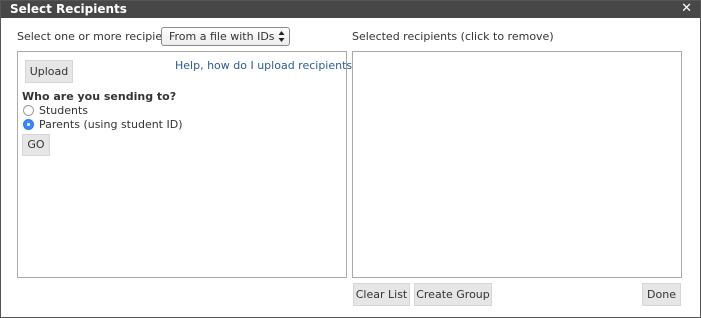 This screenshot has height=318, width=701. Describe the element at coordinates (36, 145) in the screenshot. I see `go-button: GO` at that location.